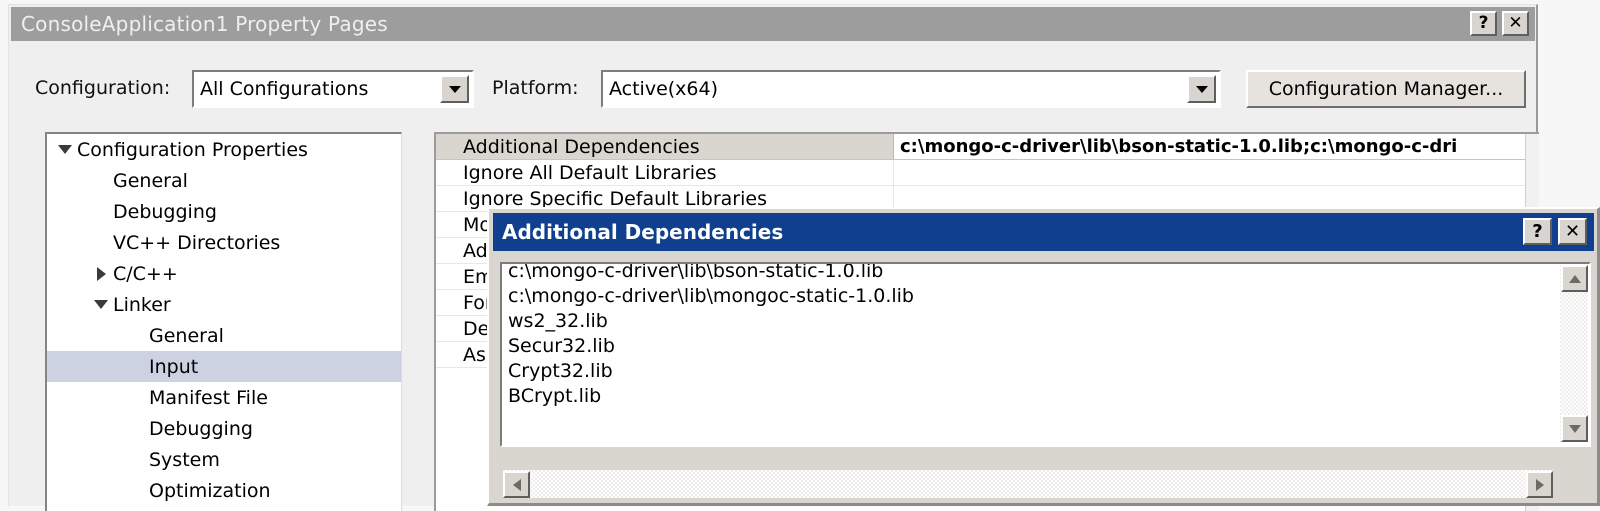 The image size is (1600, 511). Describe the element at coordinates (224, 273) in the screenshot. I see `tree-item-c-c: C/C++` at that location.